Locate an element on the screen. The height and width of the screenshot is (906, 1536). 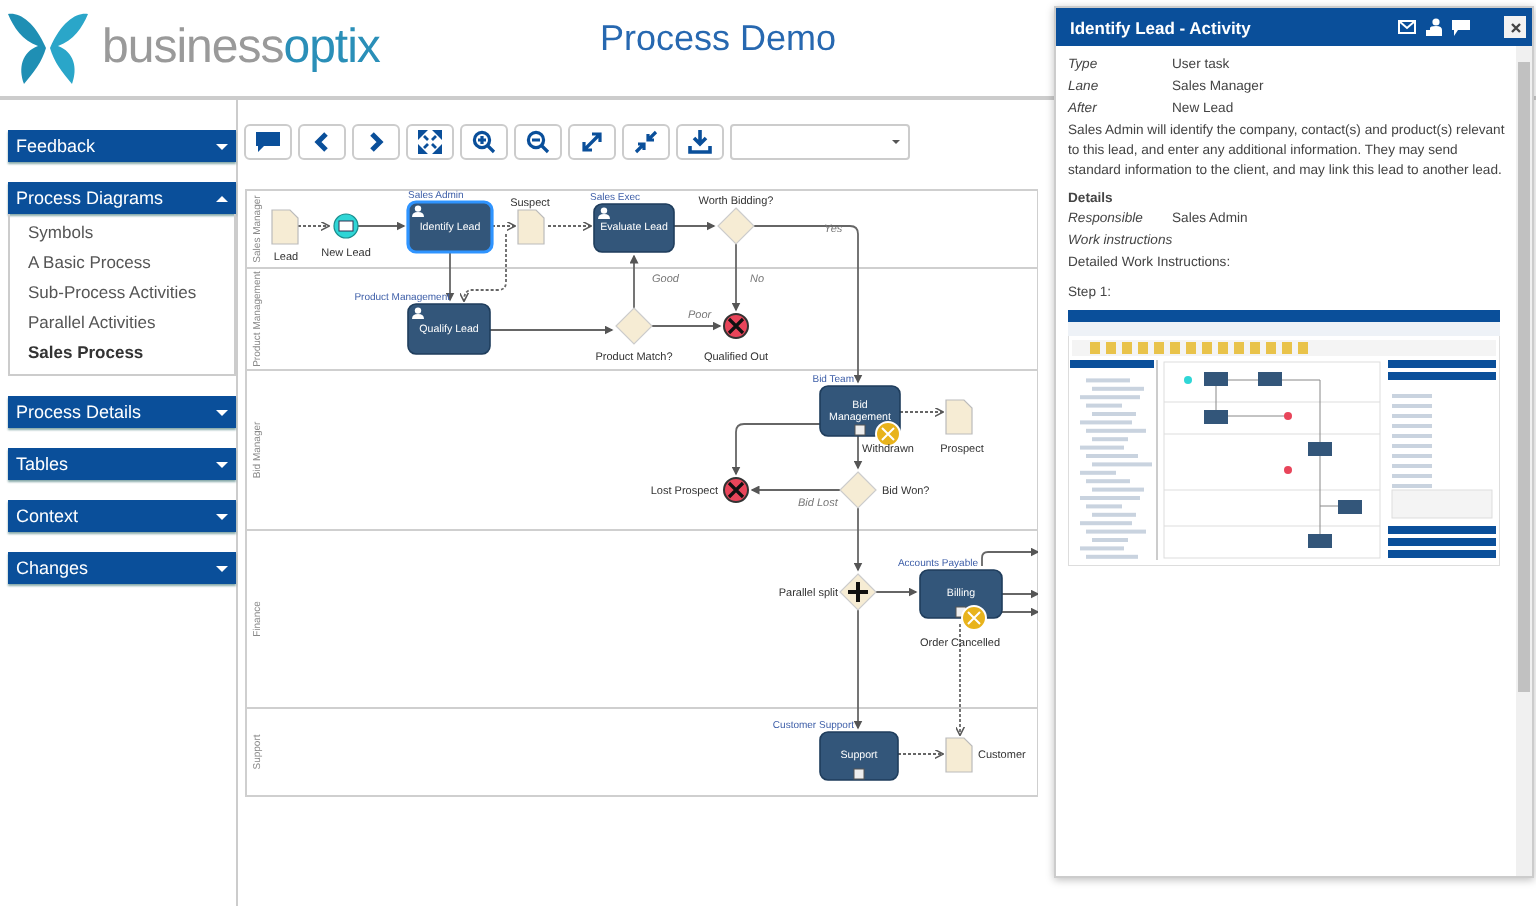
accordion-header: Context is located at coordinates (122, 516).